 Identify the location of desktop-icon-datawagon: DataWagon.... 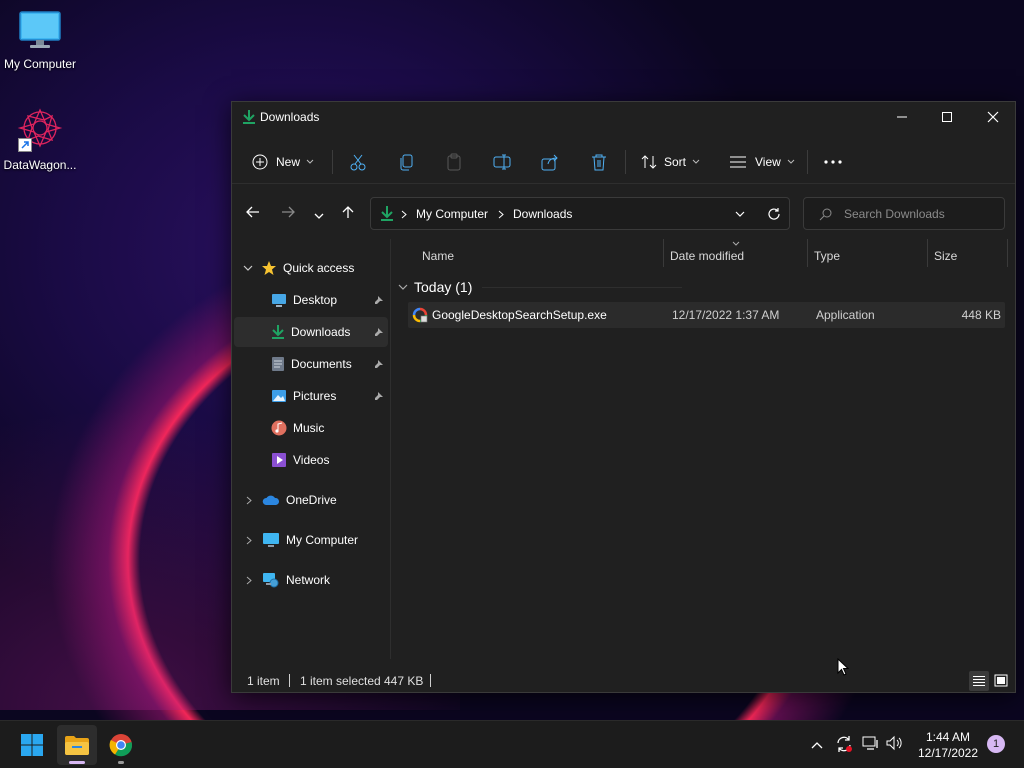
(40, 139).